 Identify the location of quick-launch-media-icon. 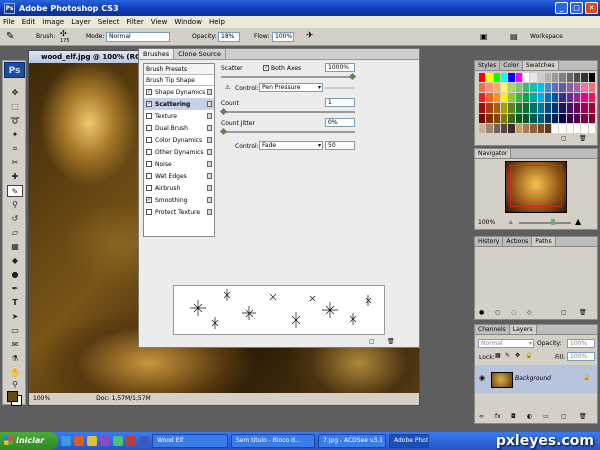
(105, 441).